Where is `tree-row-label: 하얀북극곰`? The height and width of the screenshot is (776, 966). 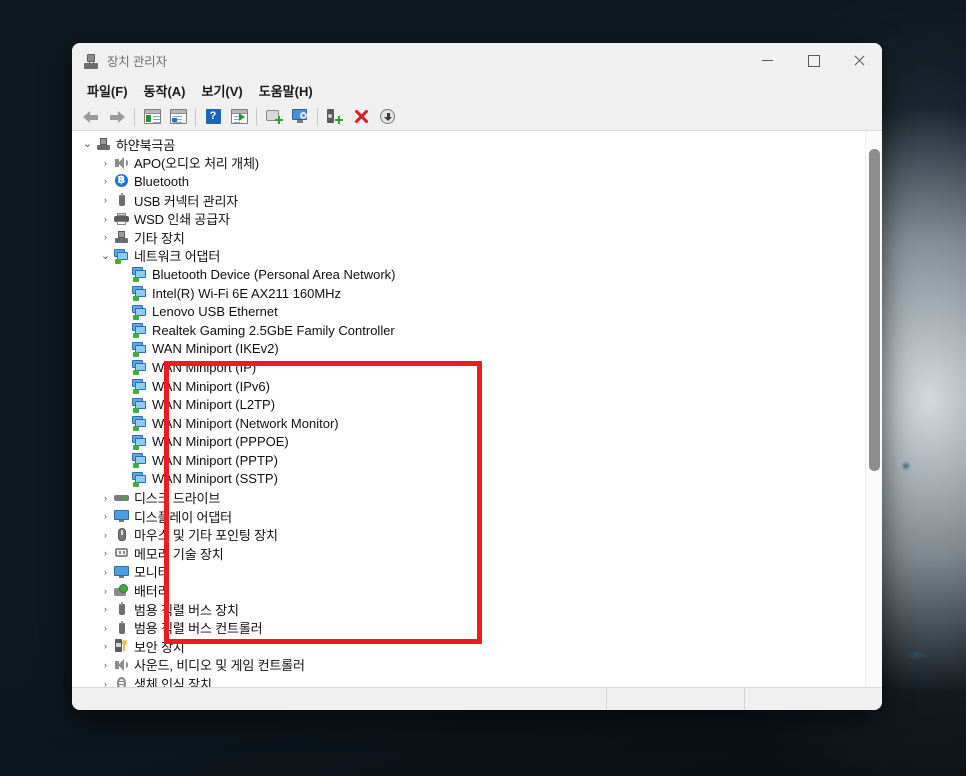
tree-row-label: 하얀북극곰 is located at coordinates (146, 145).